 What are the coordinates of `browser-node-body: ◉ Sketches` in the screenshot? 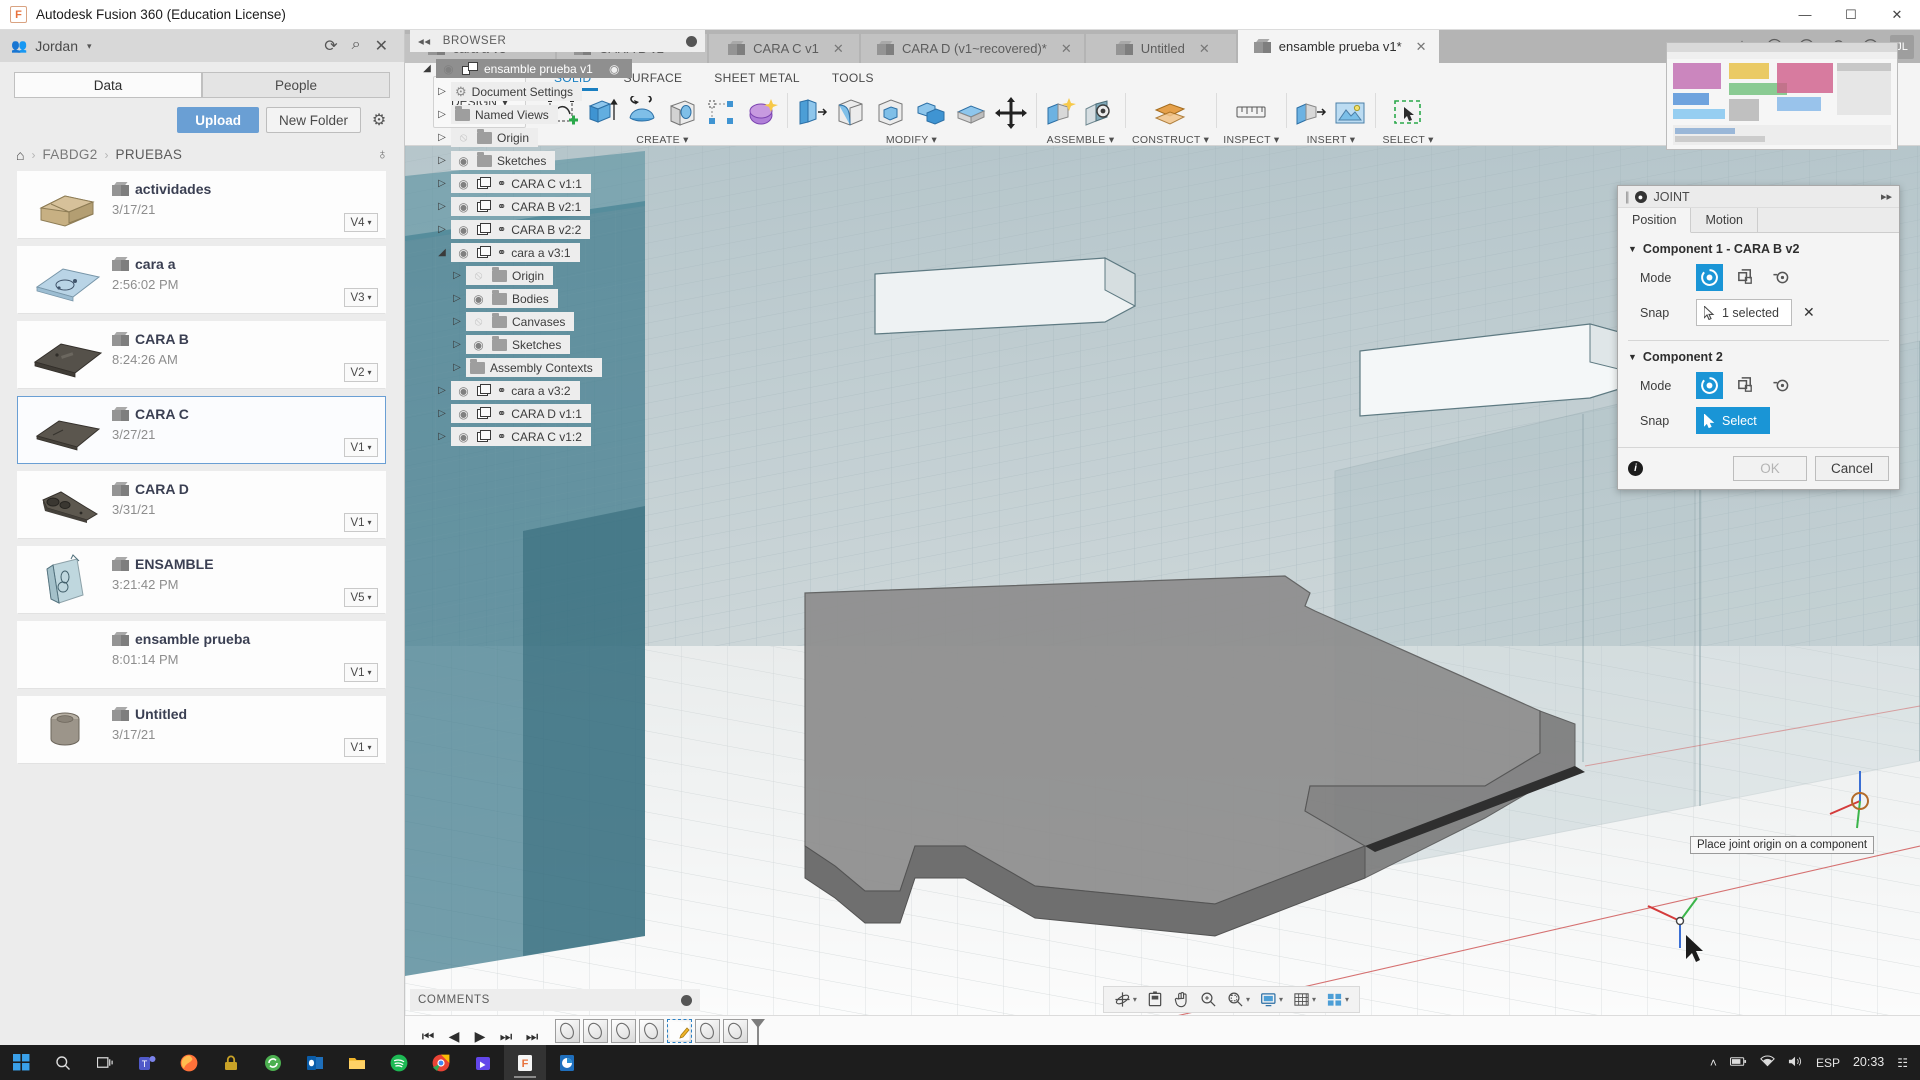 It's located at (518, 344).